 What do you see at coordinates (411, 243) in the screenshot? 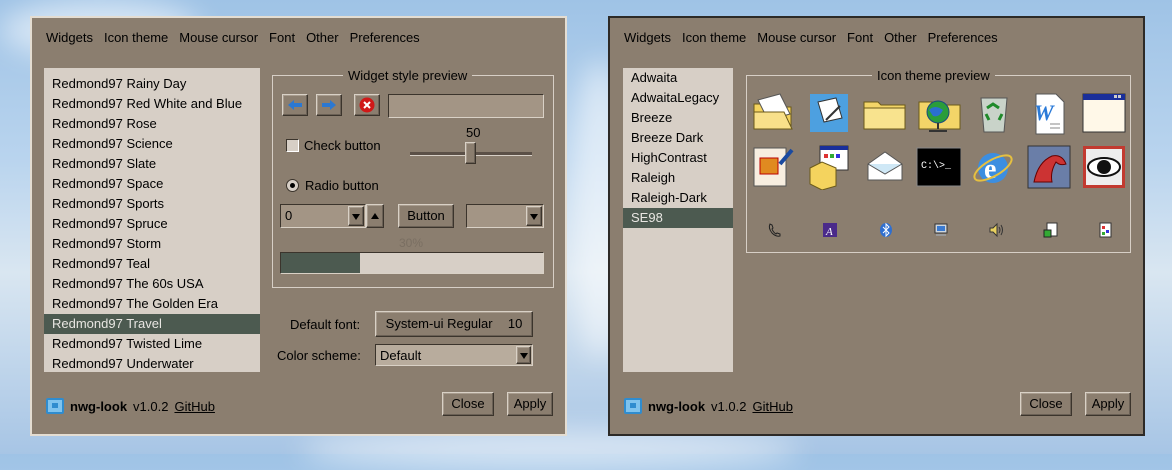
I see `progress-text: 30%` at bounding box center [411, 243].